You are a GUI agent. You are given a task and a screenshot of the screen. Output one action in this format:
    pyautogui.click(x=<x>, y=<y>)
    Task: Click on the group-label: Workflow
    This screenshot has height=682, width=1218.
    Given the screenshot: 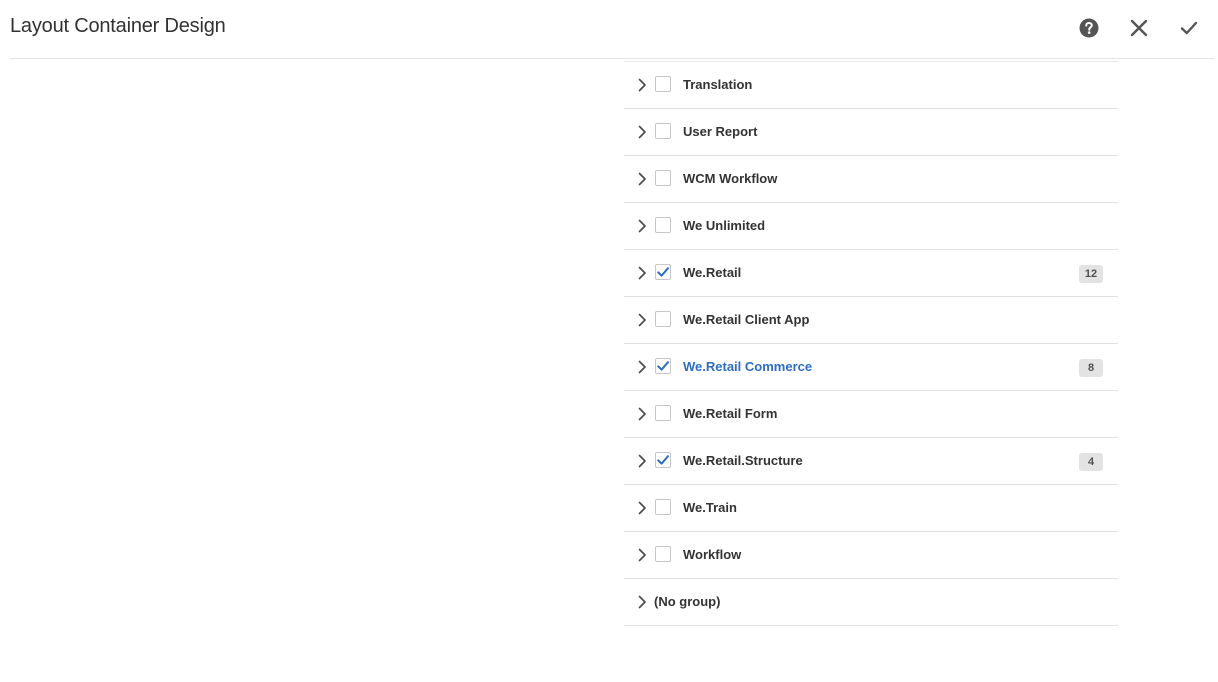 What is the action you would take?
    pyautogui.click(x=712, y=554)
    